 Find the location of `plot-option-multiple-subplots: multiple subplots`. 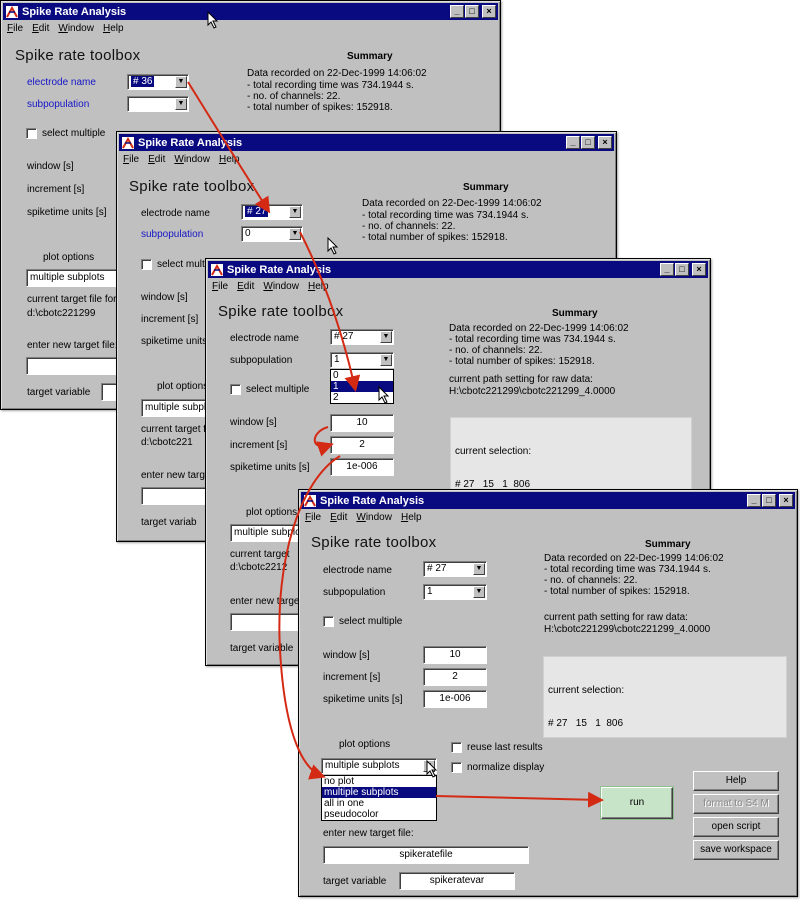

plot-option-multiple-subplots: multiple subplots is located at coordinates (379, 792).